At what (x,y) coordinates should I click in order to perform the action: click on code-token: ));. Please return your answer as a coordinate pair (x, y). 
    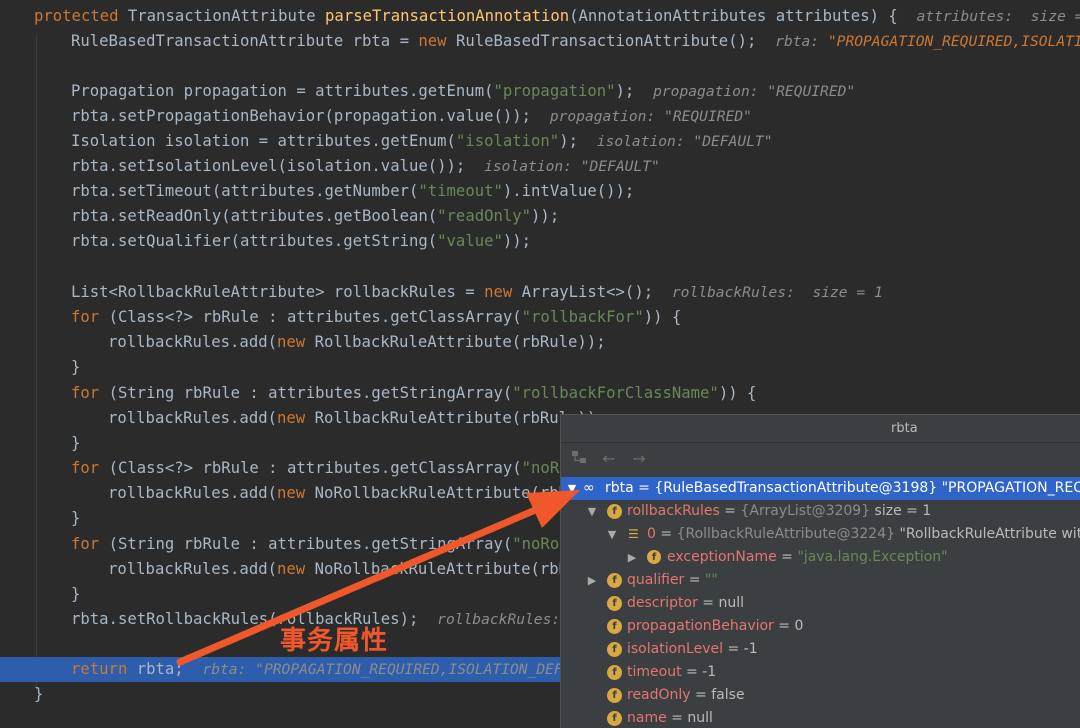
    Looking at the image, I should click on (545, 216).